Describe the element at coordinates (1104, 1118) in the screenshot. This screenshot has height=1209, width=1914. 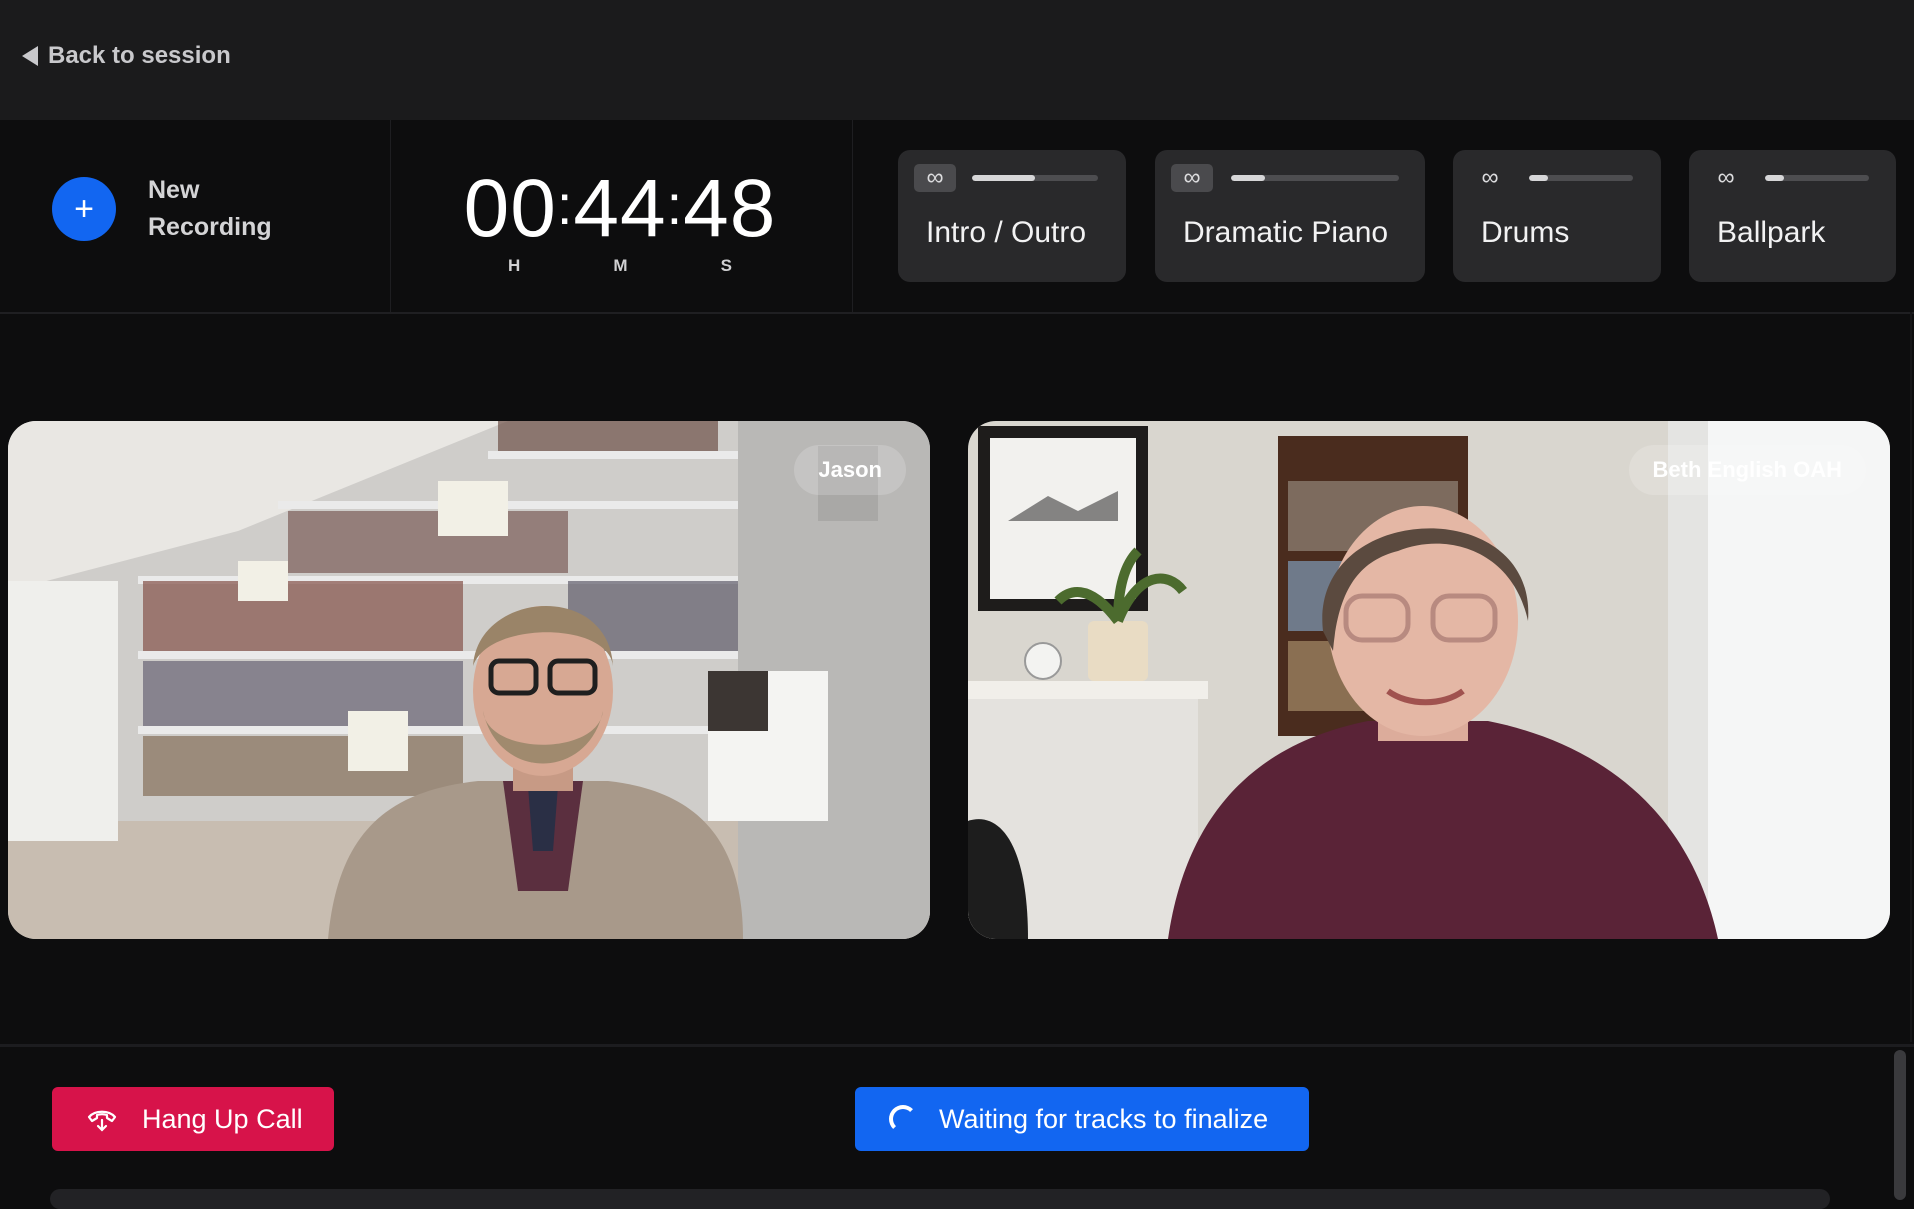
I see `waiting-label: Waiting for tracks to finalize` at that location.